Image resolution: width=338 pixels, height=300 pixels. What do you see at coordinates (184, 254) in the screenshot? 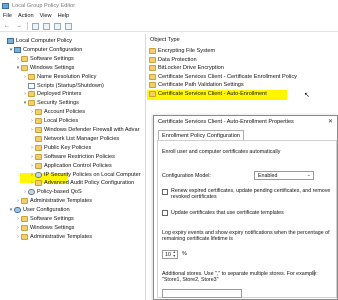
I see `percent-unit: %` at bounding box center [184, 254].